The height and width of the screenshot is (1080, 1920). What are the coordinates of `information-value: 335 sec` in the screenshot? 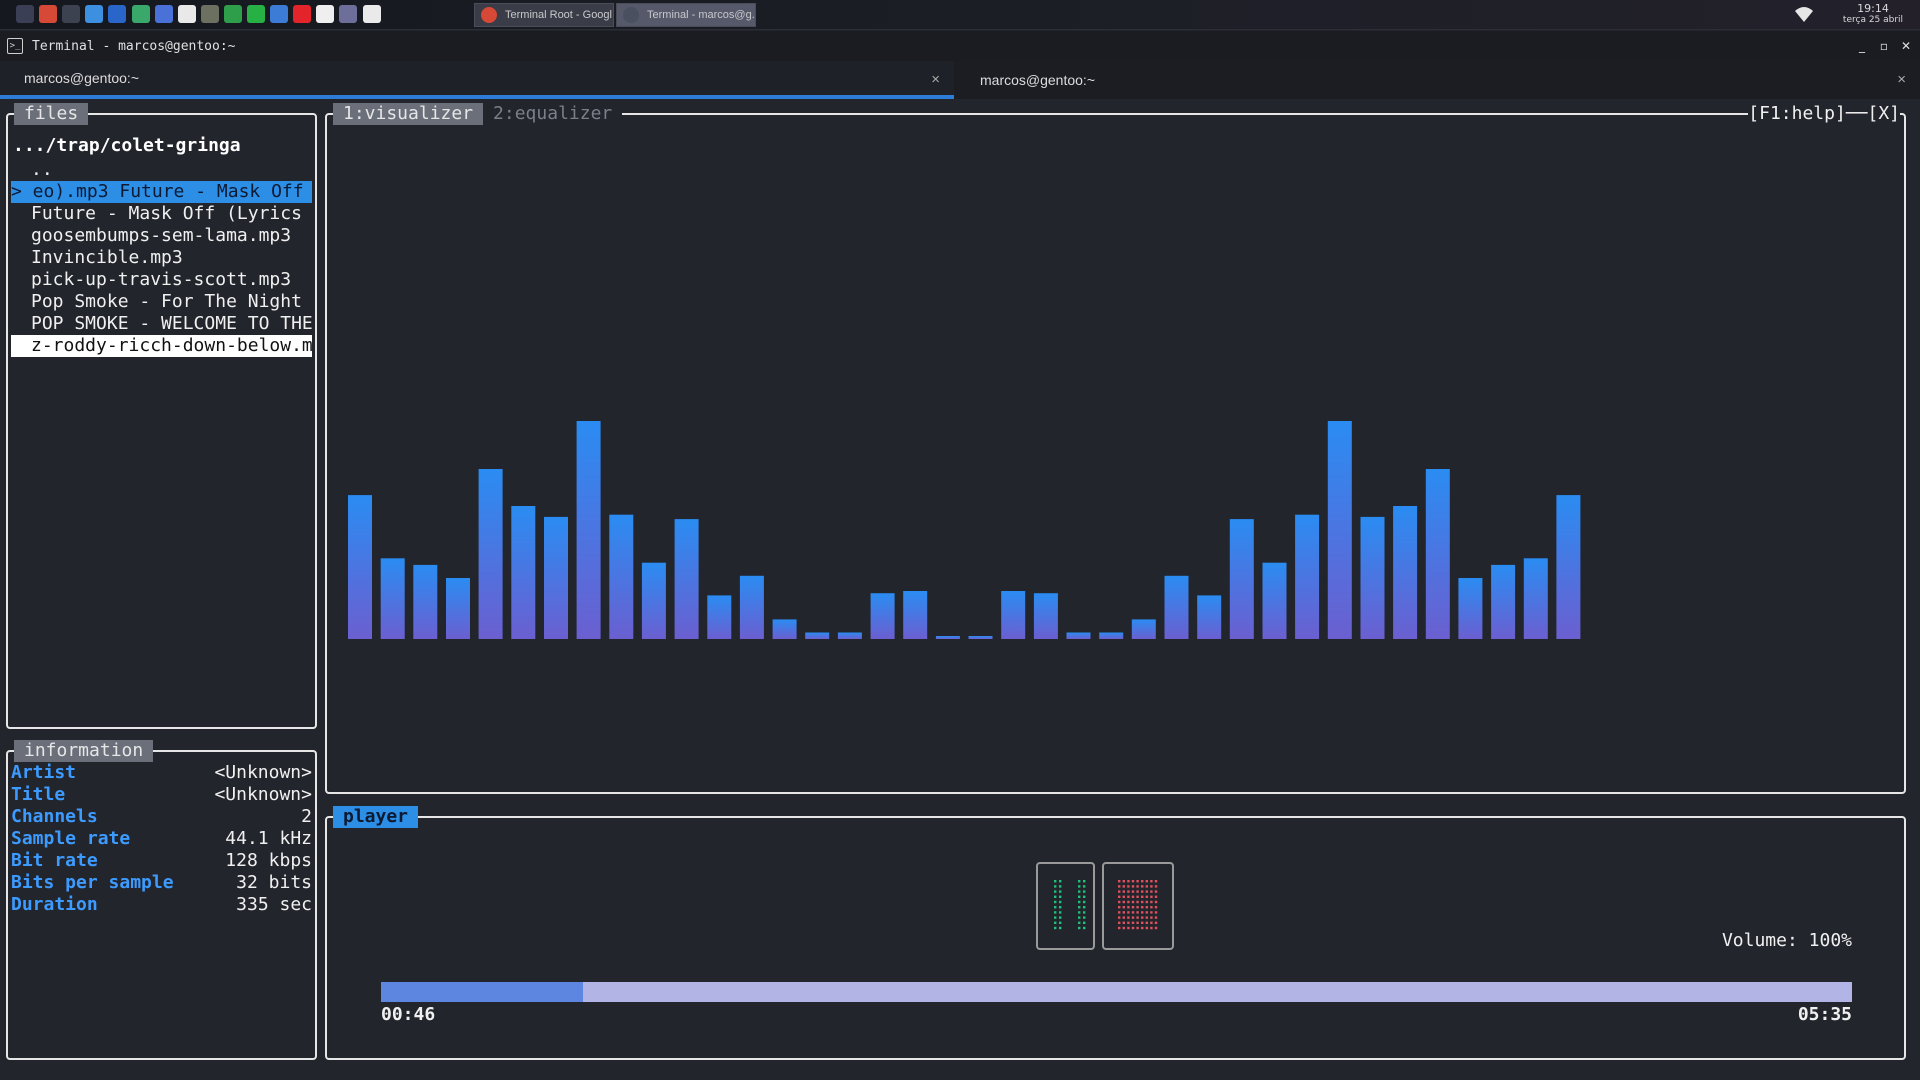 It's located at (274, 904).